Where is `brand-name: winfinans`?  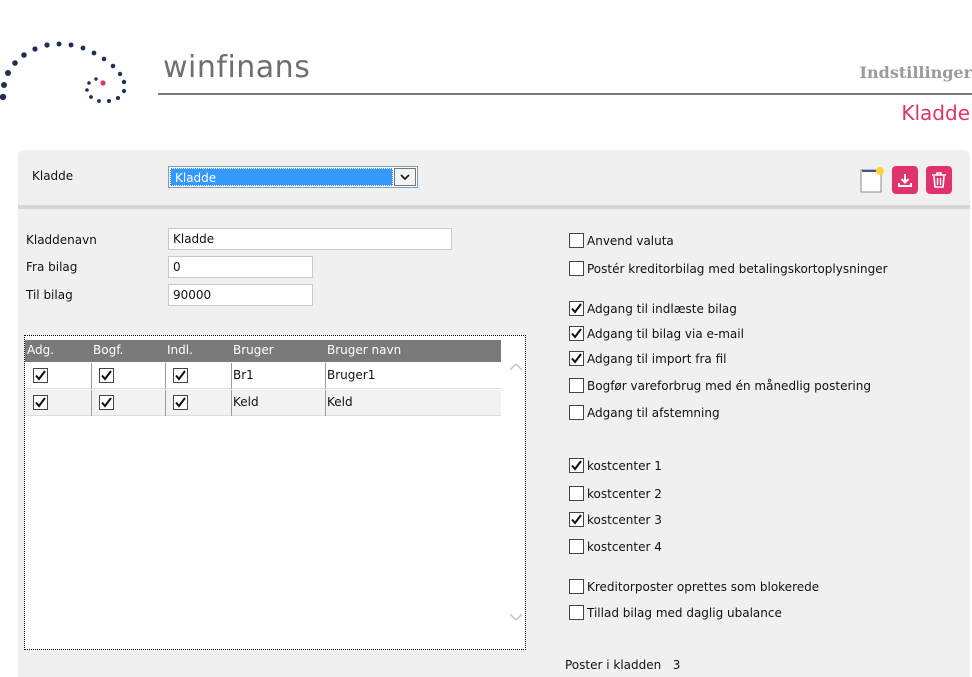
brand-name: winfinans is located at coordinates (237, 67).